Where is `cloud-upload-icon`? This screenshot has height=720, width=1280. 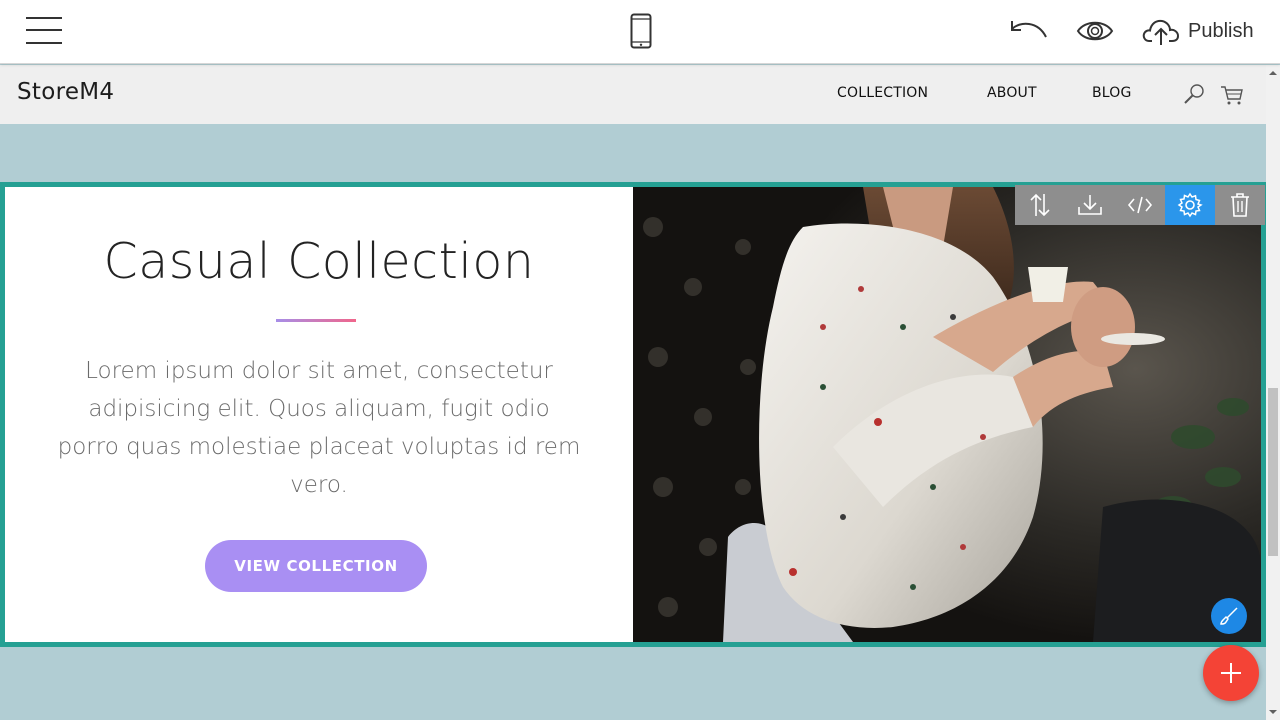
cloud-upload-icon is located at coordinates (1161, 32).